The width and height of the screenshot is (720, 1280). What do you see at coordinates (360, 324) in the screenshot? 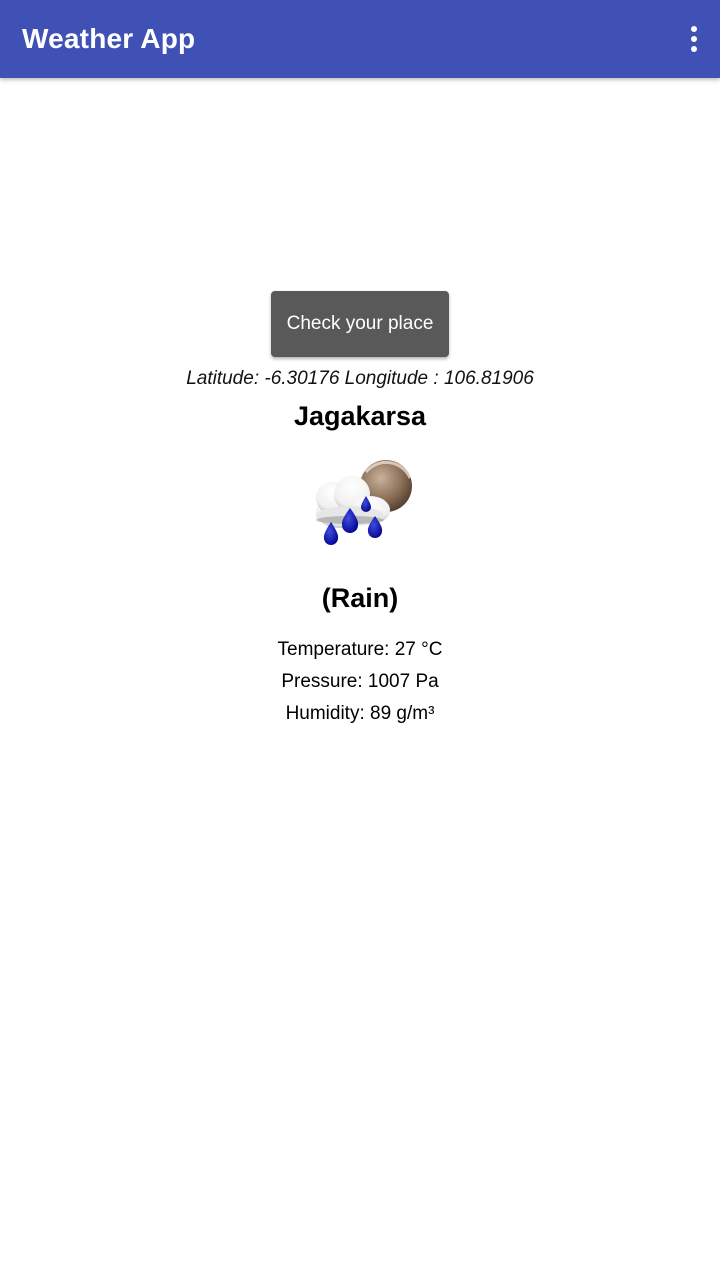
I see `check-your-place-button: Check your place` at bounding box center [360, 324].